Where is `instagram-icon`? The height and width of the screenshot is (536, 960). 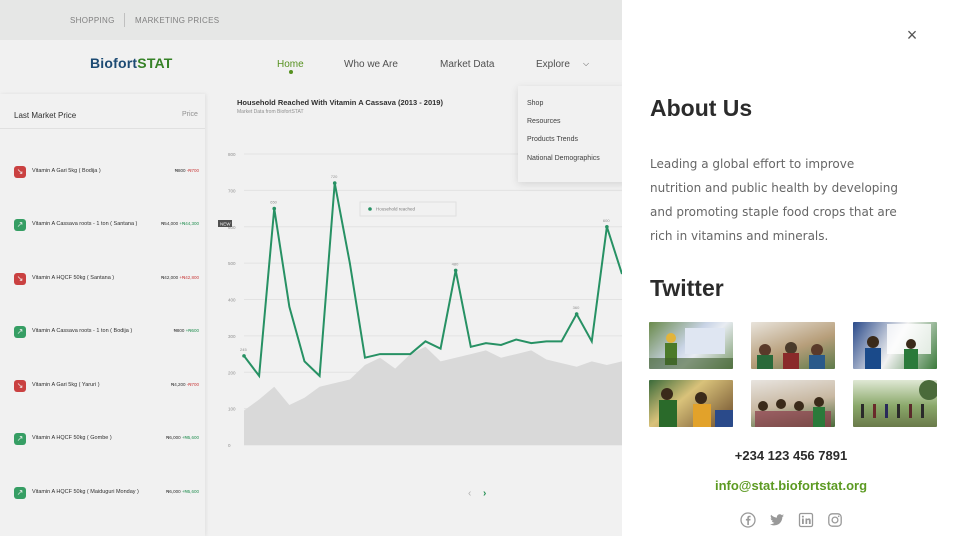 instagram-icon is located at coordinates (835, 520).